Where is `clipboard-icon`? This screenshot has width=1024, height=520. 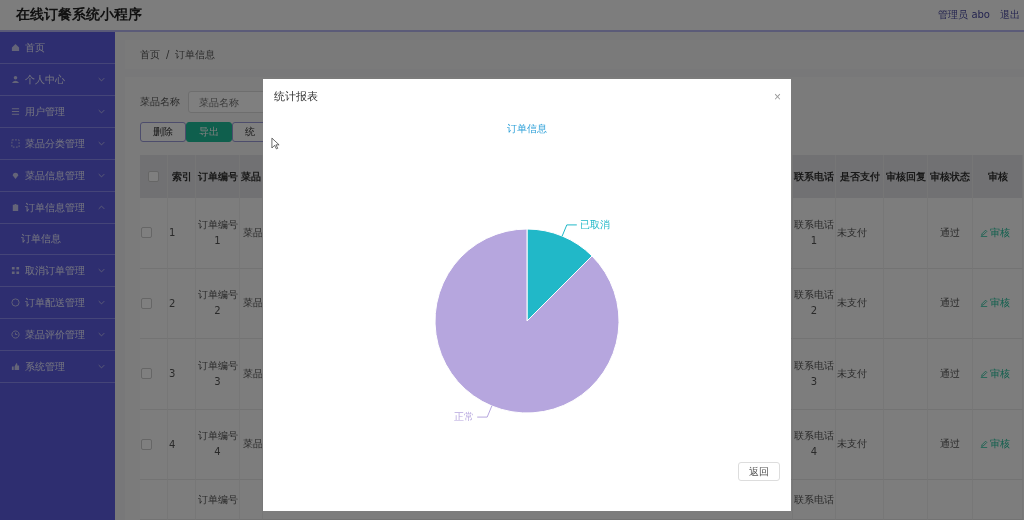 clipboard-icon is located at coordinates (15, 207).